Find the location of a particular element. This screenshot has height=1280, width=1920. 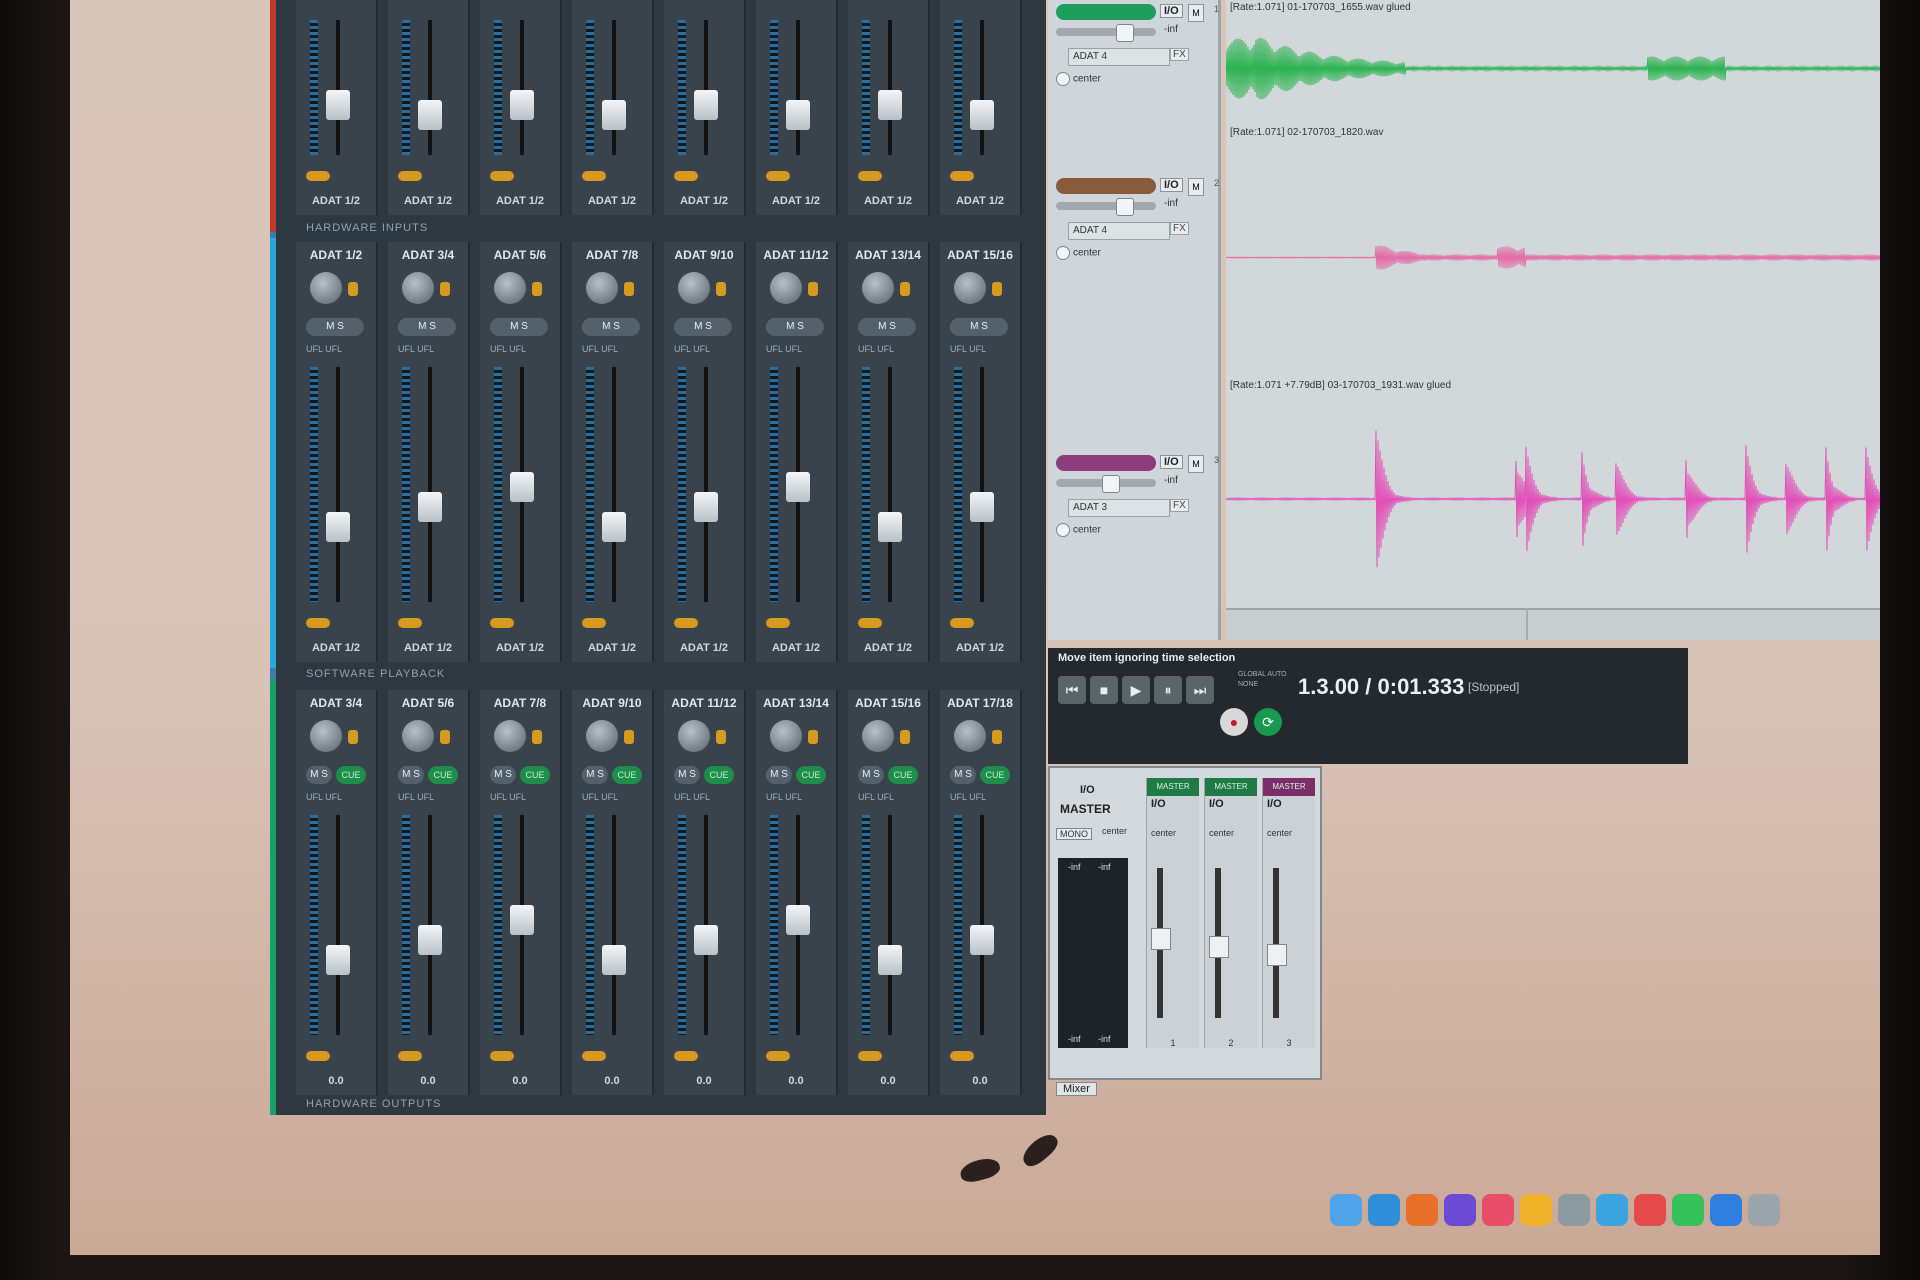

record-input-select: ADAT 3 is located at coordinates (1119, 508).